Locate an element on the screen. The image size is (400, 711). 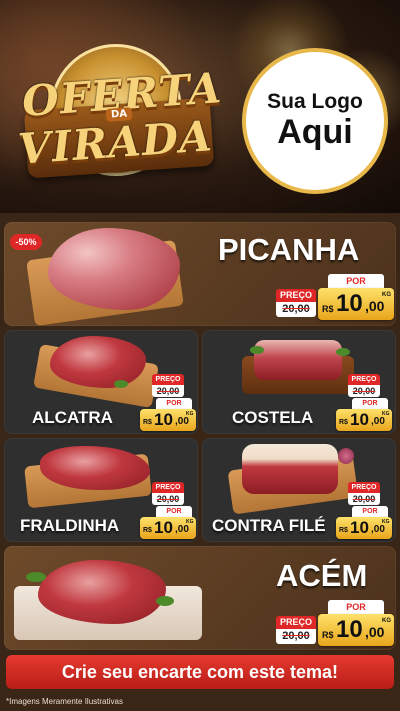
fraldinha-meat-image is located at coordinates (95, 468).